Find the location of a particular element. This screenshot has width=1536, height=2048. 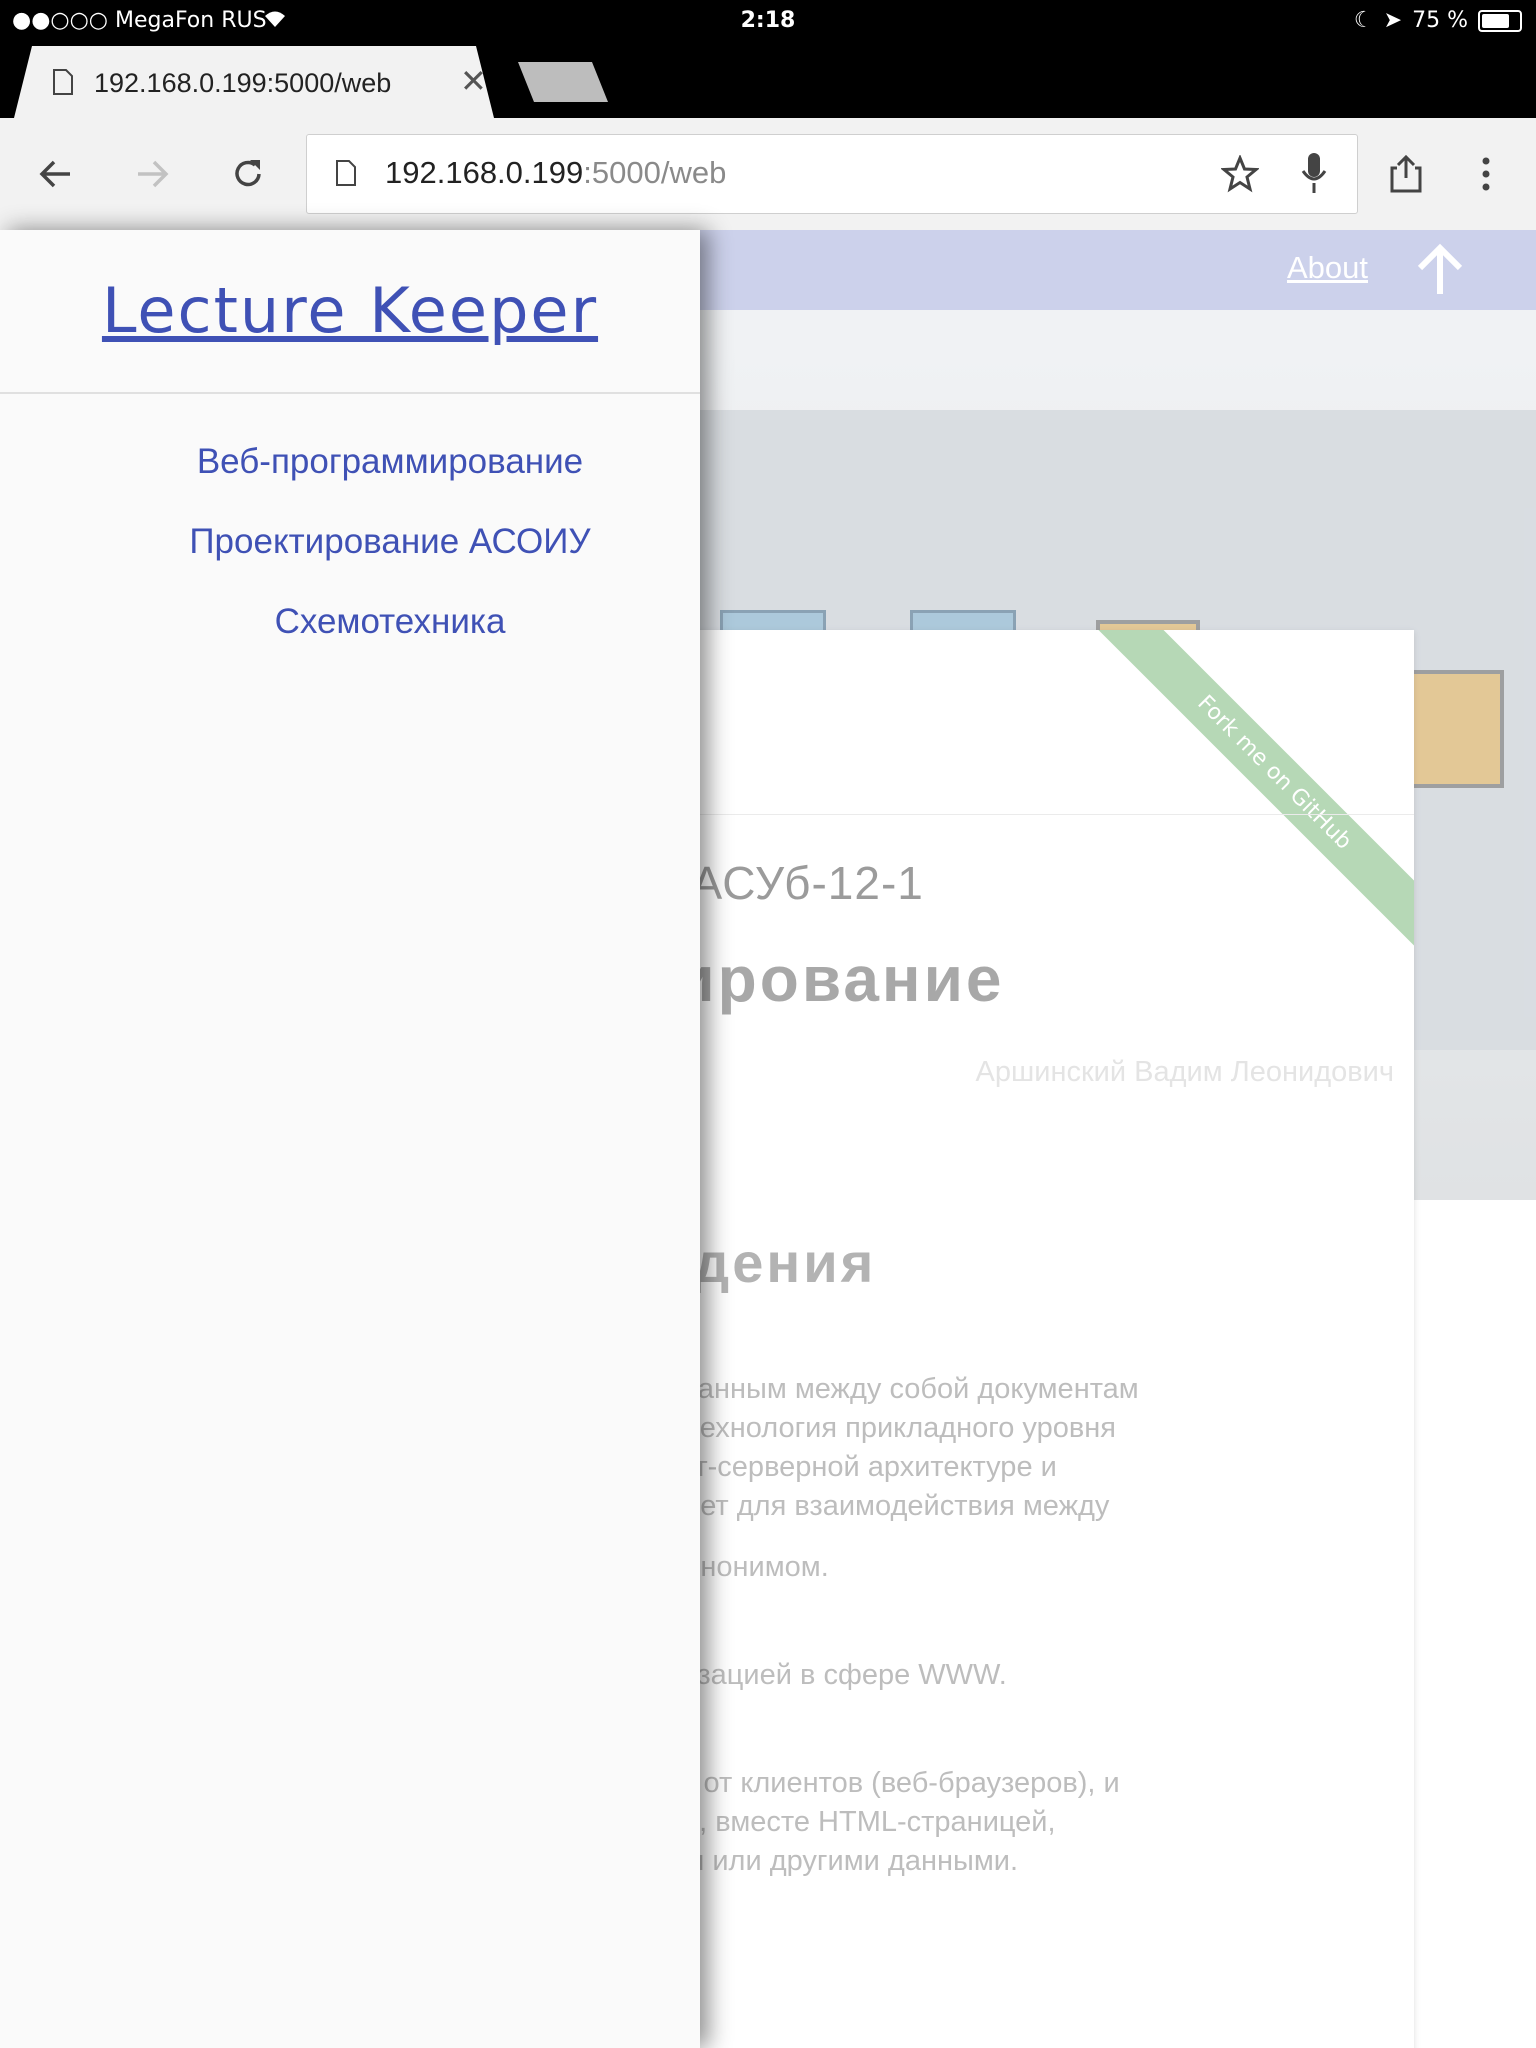

forward-arrow-icon is located at coordinates (153, 174).